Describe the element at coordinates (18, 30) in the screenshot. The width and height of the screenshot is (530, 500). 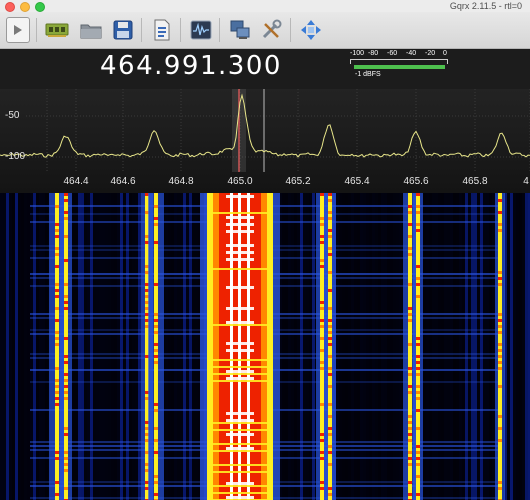
I see `start-dsp-button` at that location.